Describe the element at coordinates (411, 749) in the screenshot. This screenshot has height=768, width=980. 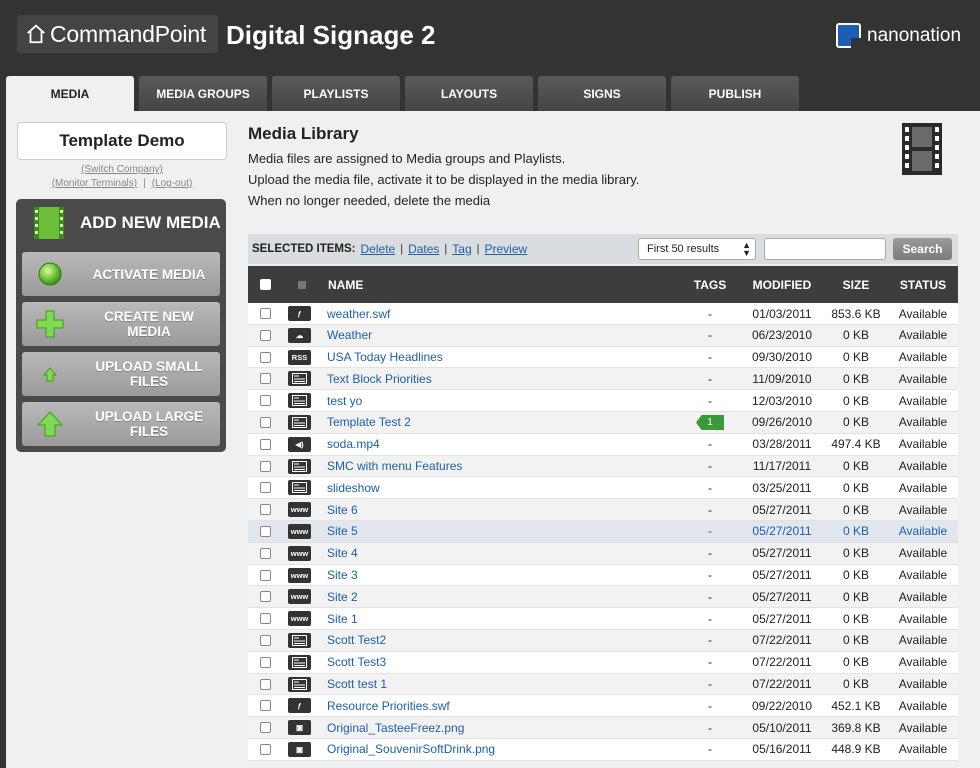
I see `media-name-link: Original_SouvenirSoftDrink.png` at that location.